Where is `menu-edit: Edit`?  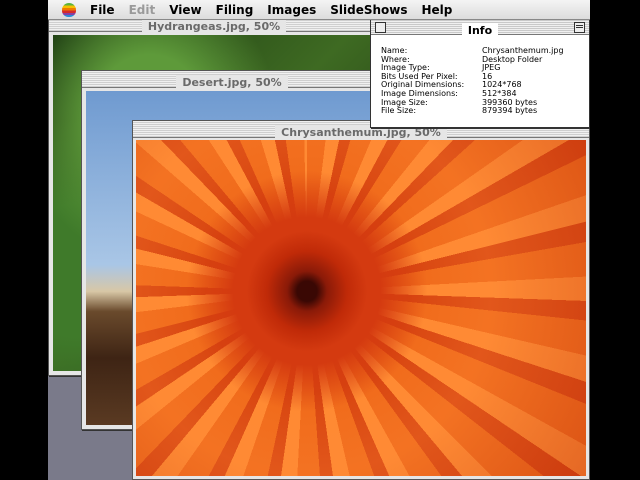 menu-edit: Edit is located at coordinates (142, 10).